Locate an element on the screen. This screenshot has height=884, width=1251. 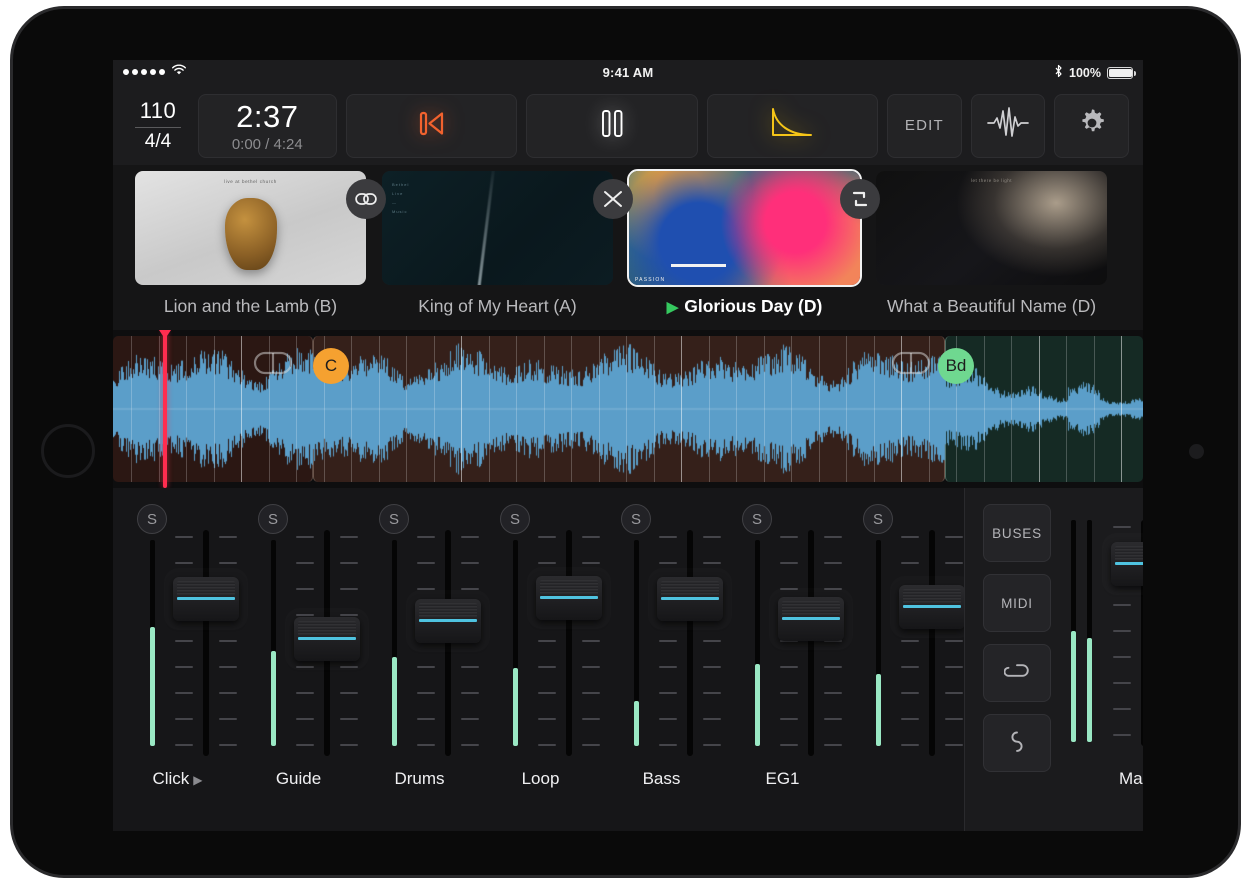
link-icon is located at coordinates (366, 199).